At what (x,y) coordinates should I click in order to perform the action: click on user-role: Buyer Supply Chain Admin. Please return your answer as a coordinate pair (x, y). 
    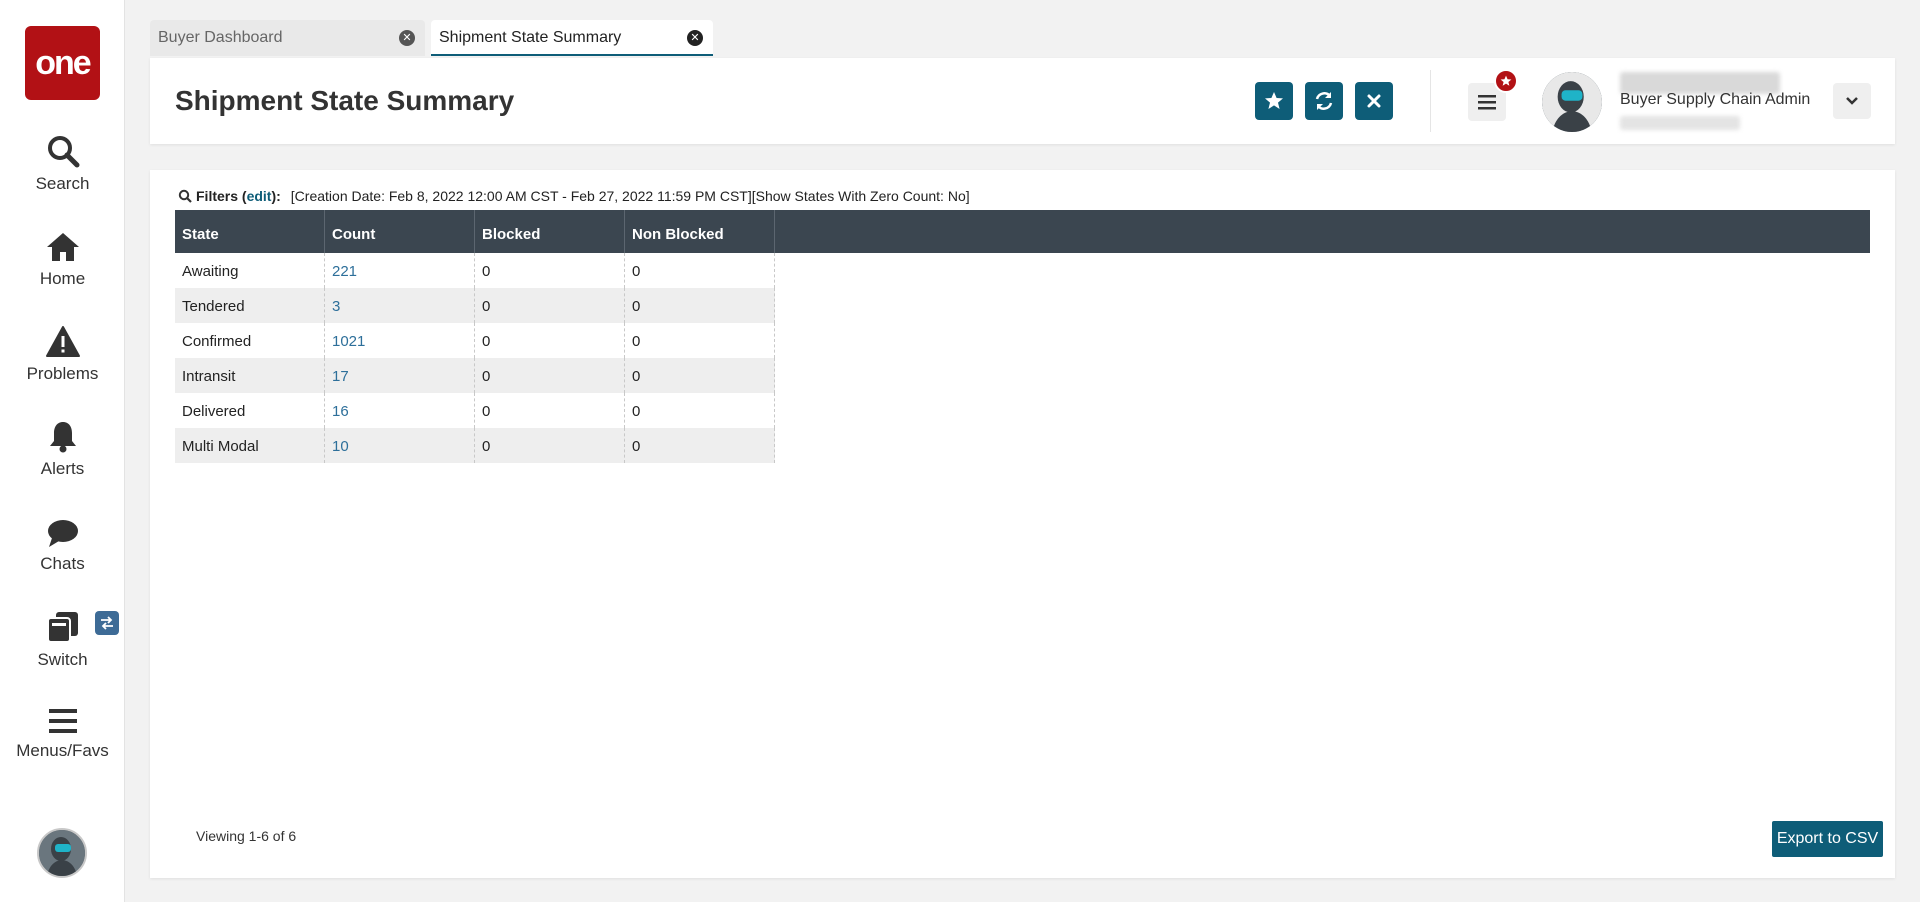
    Looking at the image, I should click on (1715, 99).